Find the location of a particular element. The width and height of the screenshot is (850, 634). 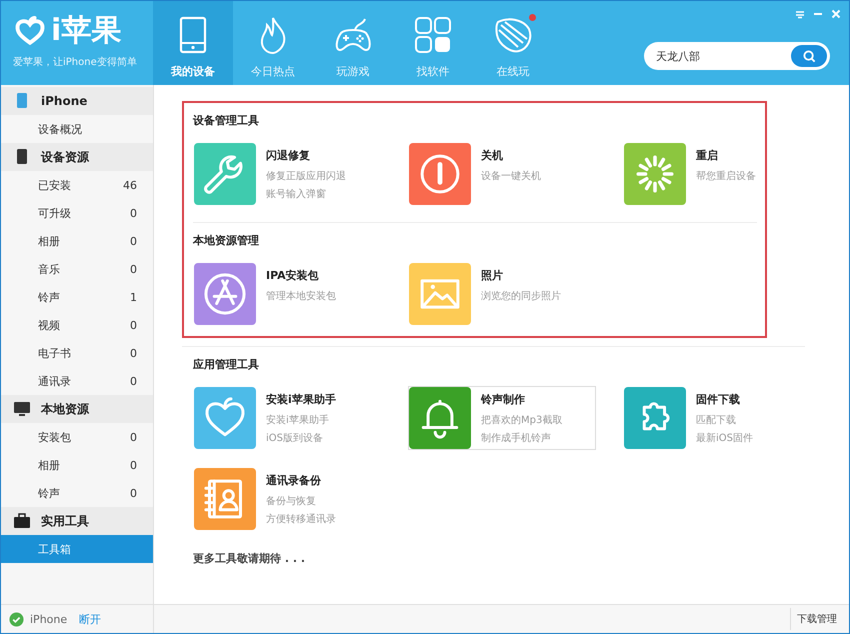

menu-icon is located at coordinates (800, 14).